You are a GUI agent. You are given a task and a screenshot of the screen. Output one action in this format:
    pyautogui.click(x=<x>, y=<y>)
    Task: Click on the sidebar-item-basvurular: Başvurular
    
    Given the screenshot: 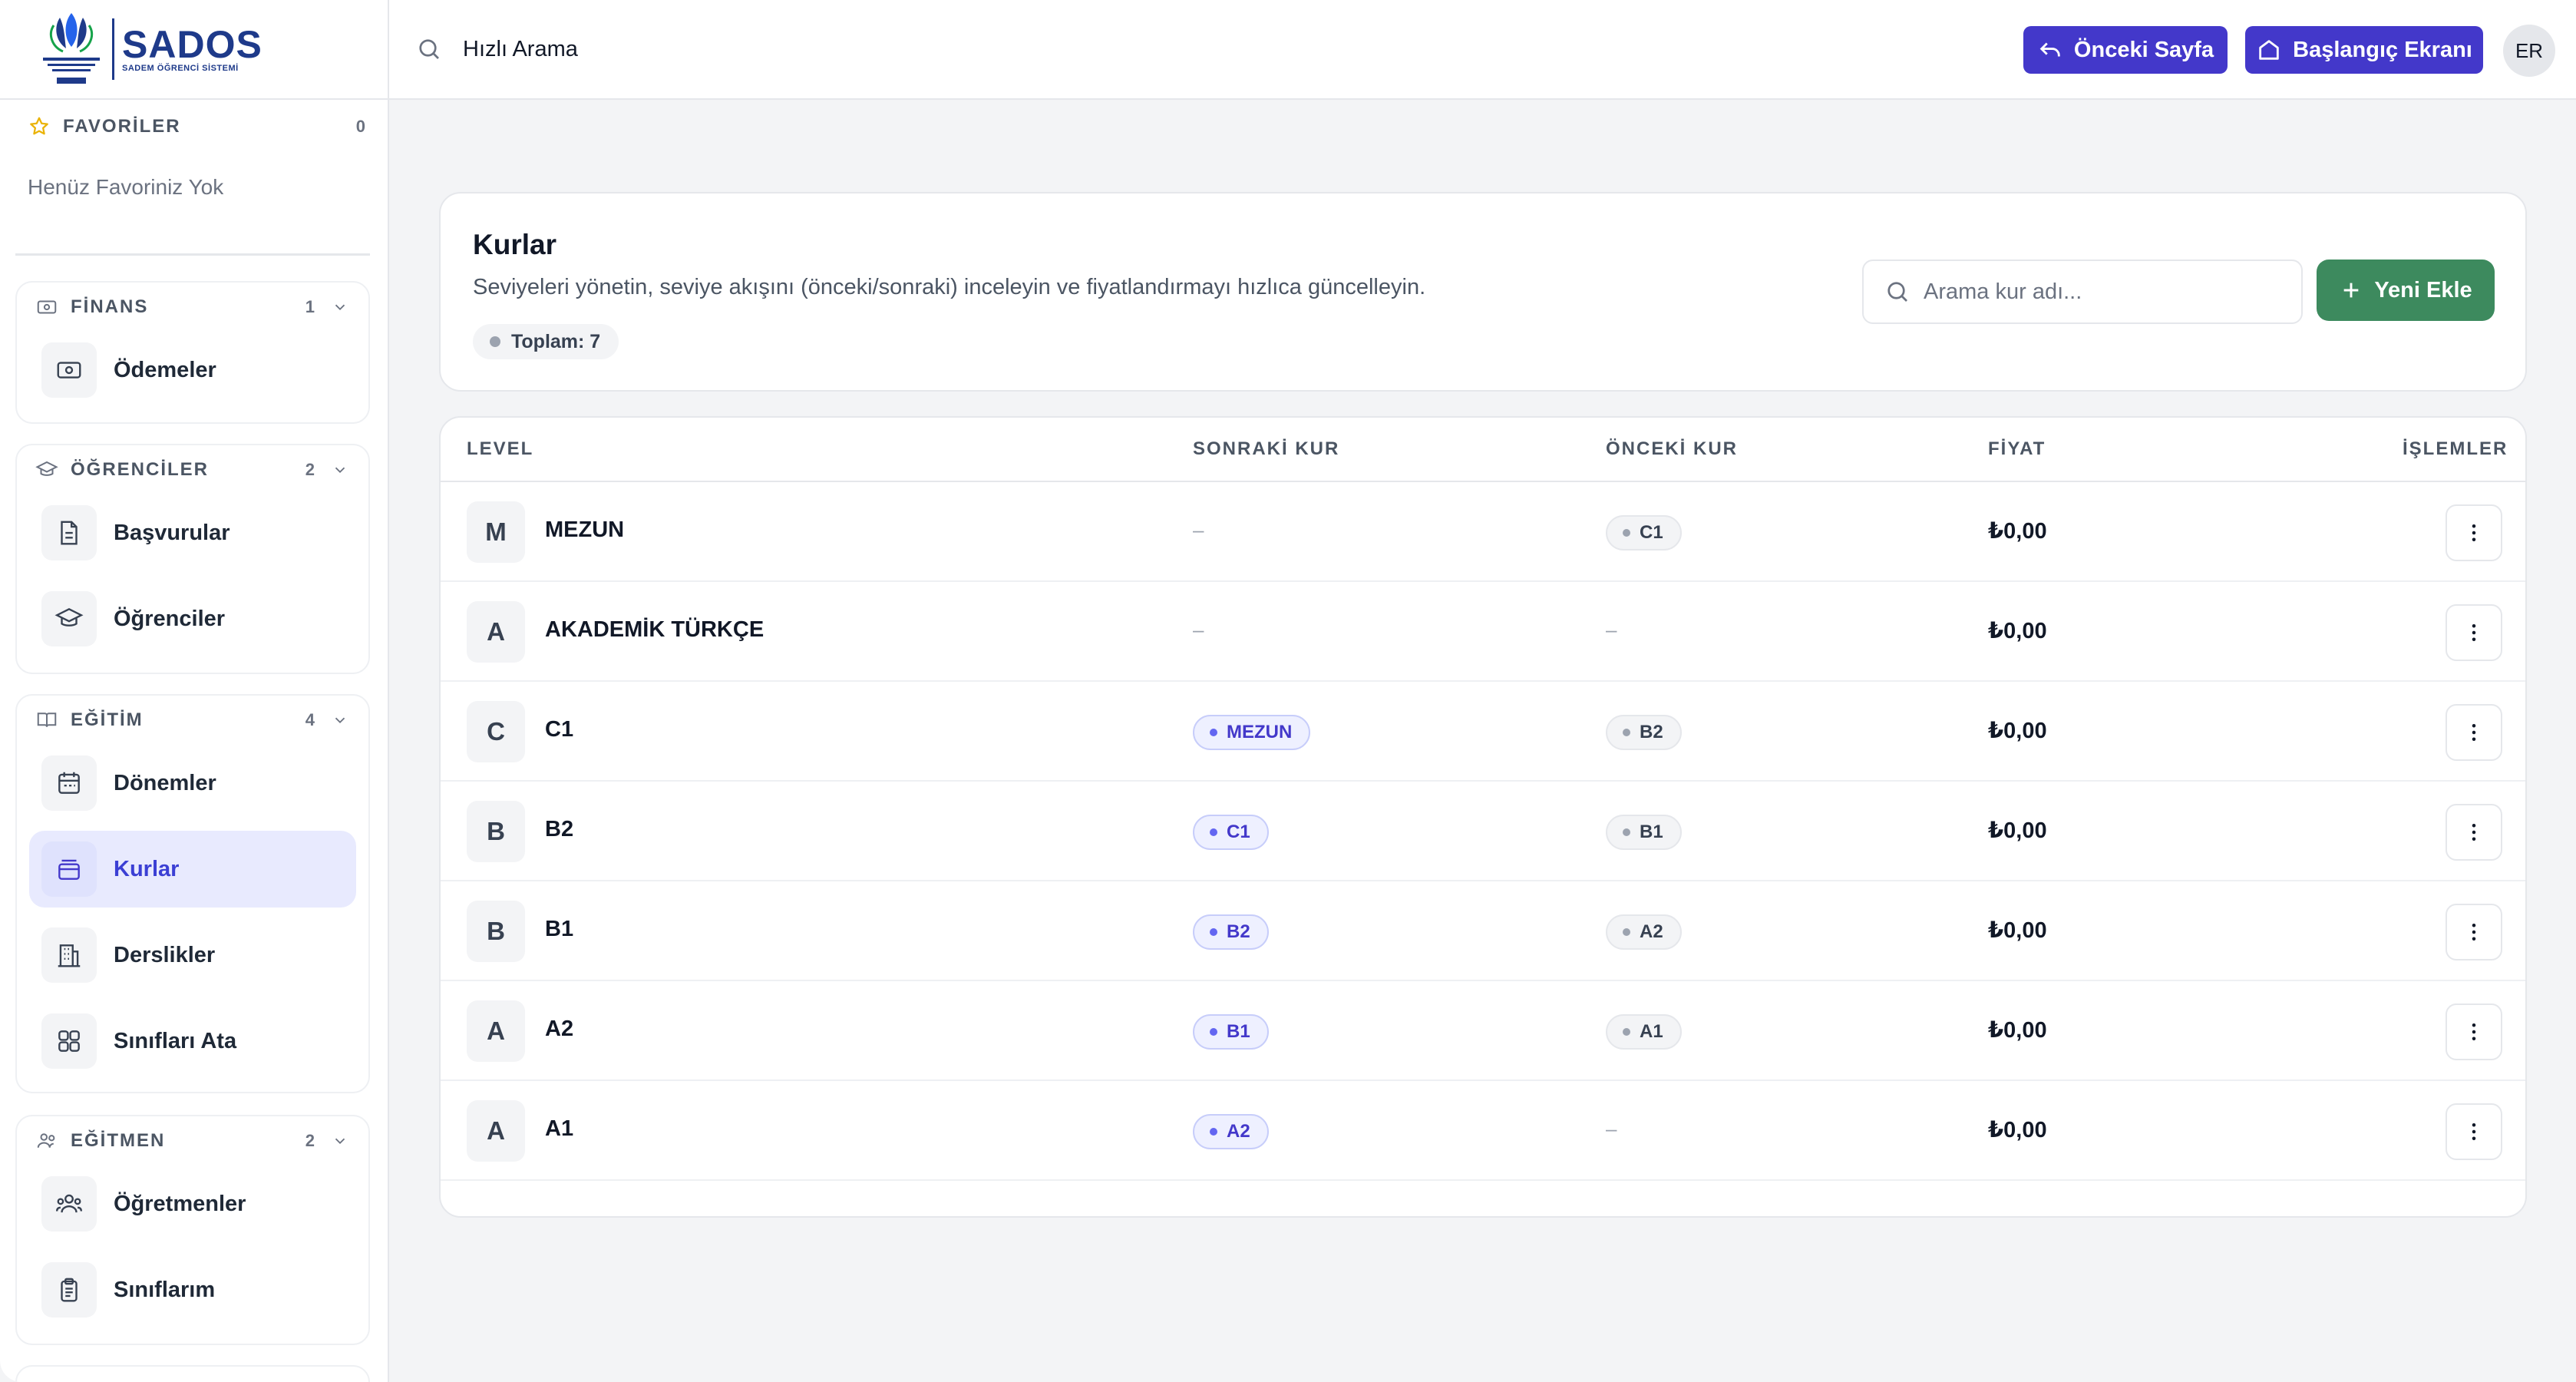 What is the action you would take?
    pyautogui.click(x=192, y=532)
    